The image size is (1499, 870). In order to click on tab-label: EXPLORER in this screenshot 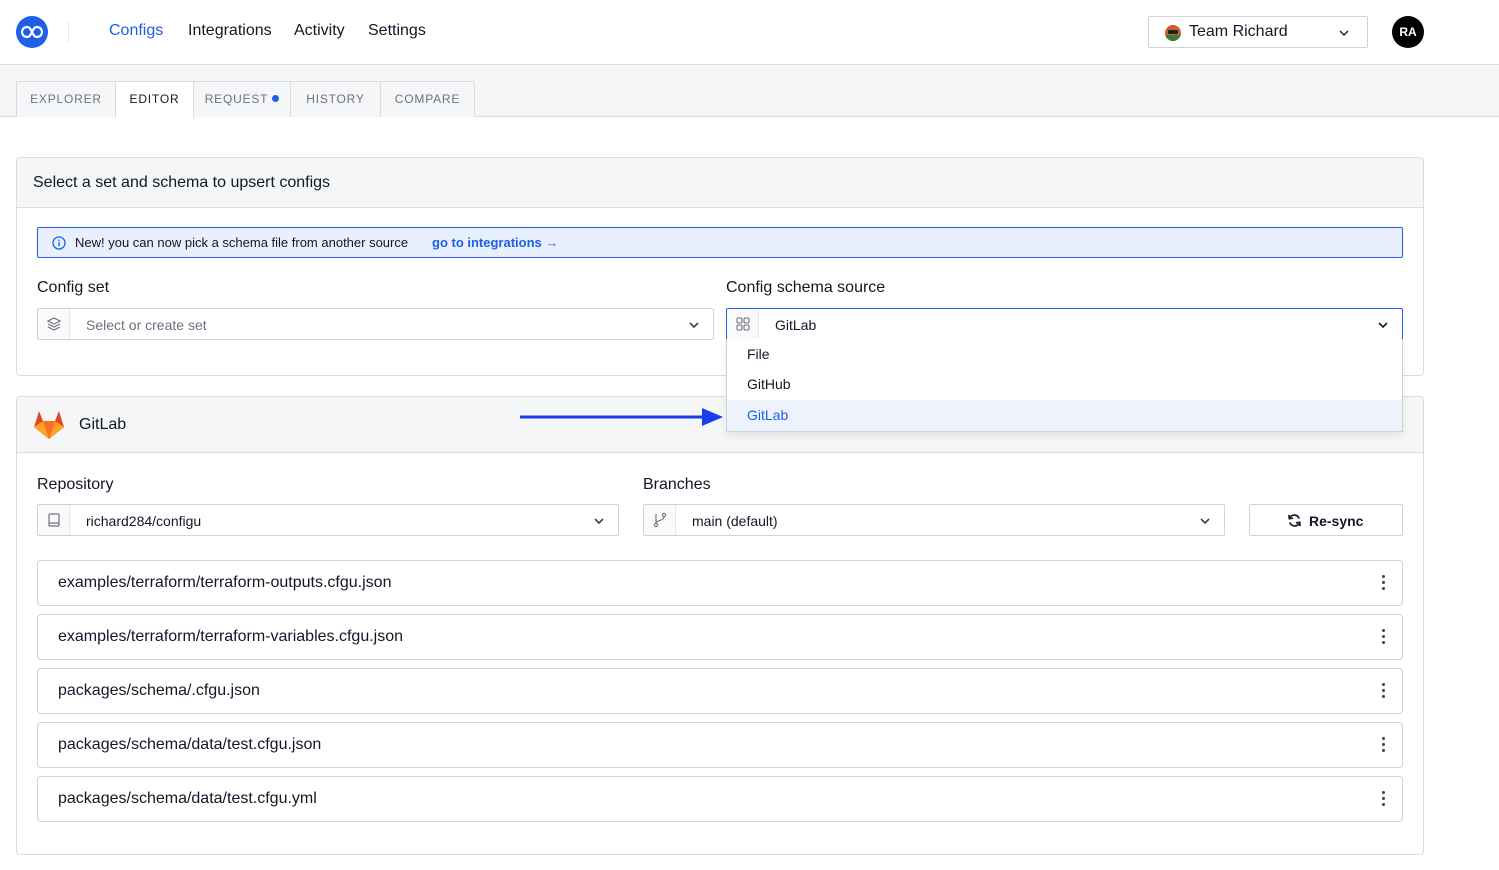, I will do `click(66, 99)`.